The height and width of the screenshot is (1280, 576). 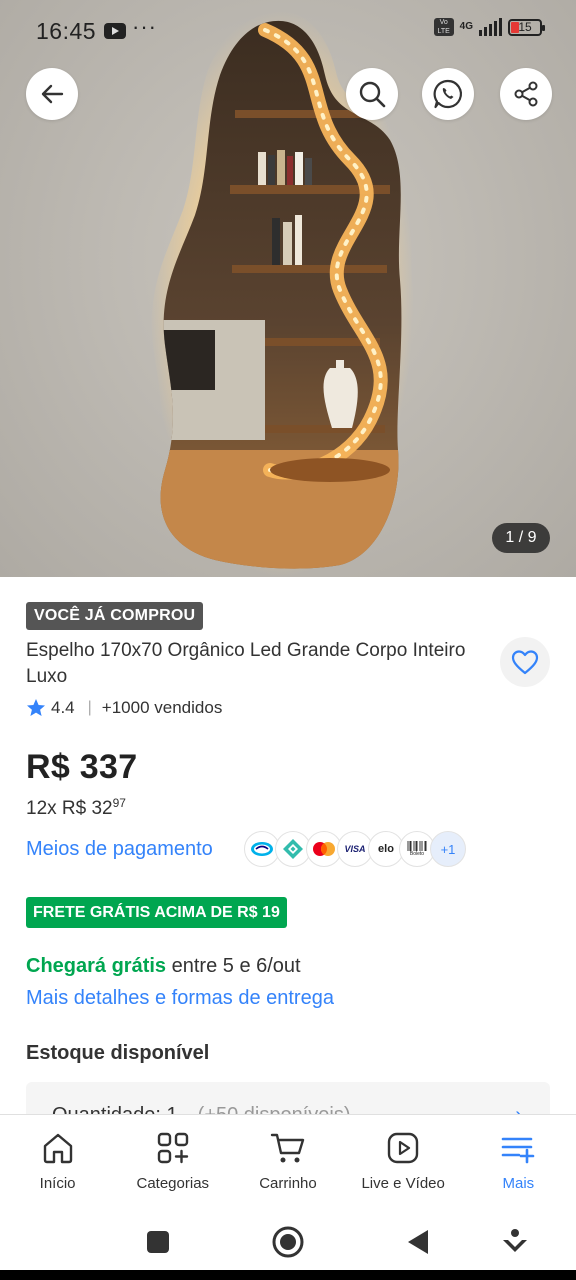 I want to click on rating-value: 4.4, so click(x=63, y=707).